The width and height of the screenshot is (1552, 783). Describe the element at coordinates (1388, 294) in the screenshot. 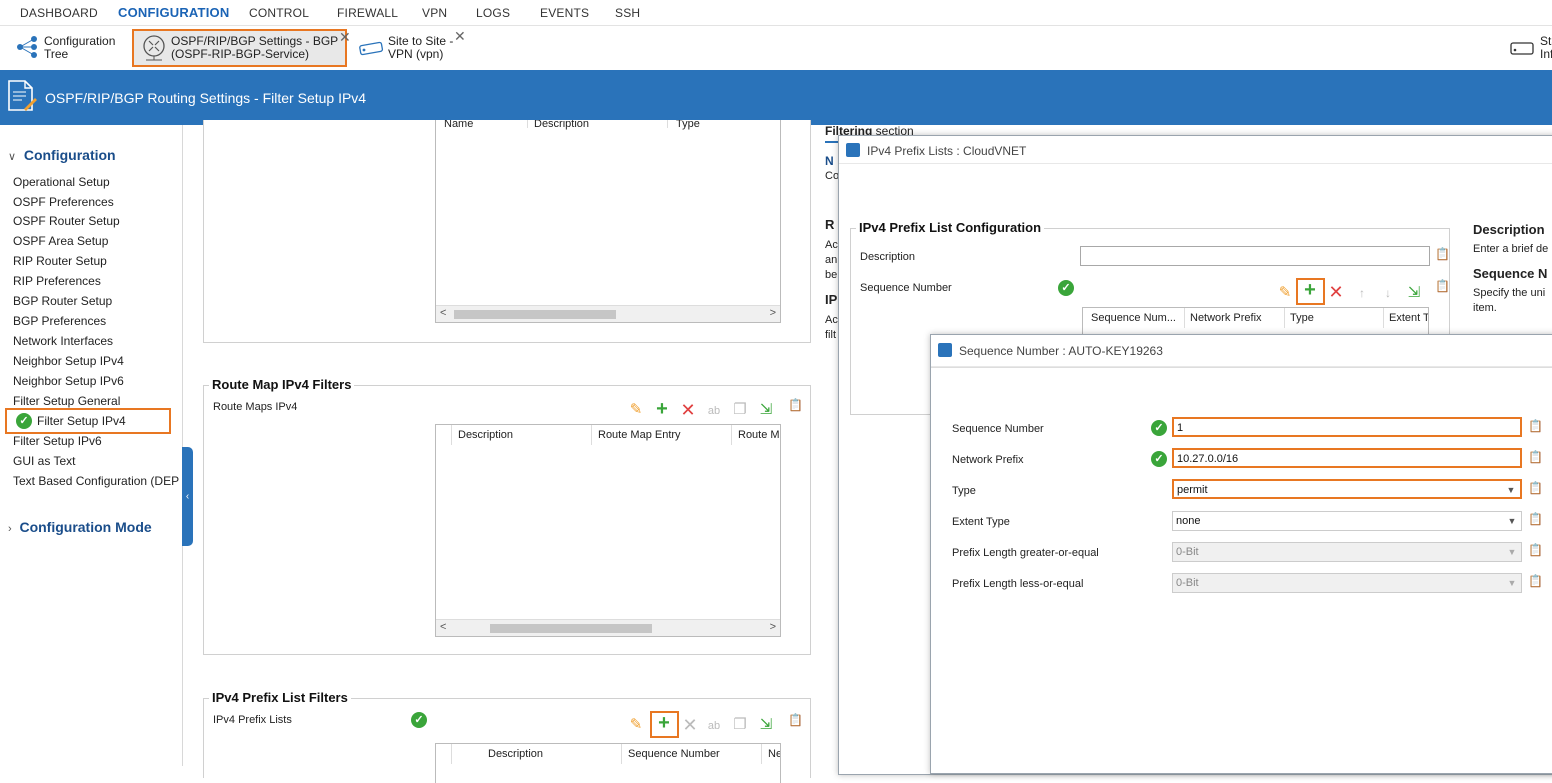

I see `move-down-icon: ↓` at that location.